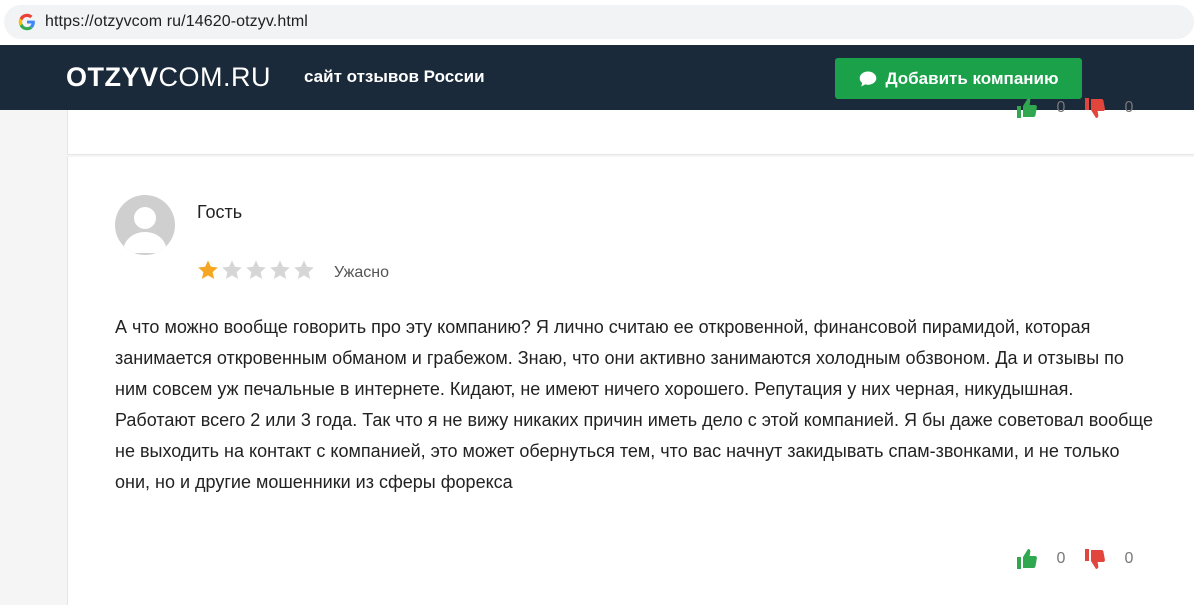  I want to click on site-logo: OTZYVCOM.RU, so click(168, 77).